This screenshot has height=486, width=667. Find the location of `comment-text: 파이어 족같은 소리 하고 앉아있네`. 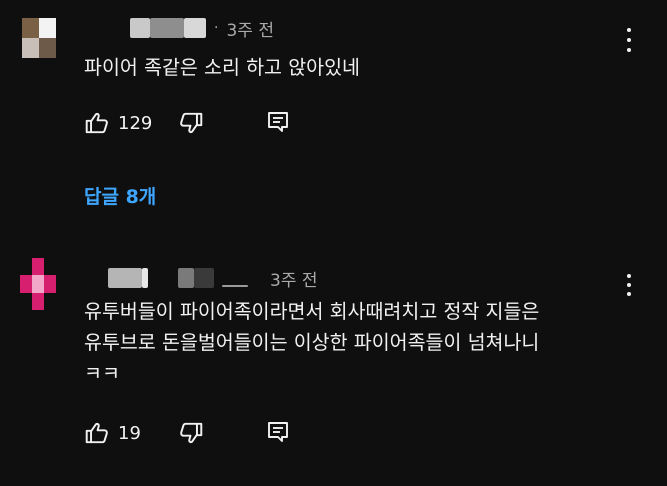

comment-text: 파이어 족같은 소리 하고 앉아있네 is located at coordinates (222, 67).